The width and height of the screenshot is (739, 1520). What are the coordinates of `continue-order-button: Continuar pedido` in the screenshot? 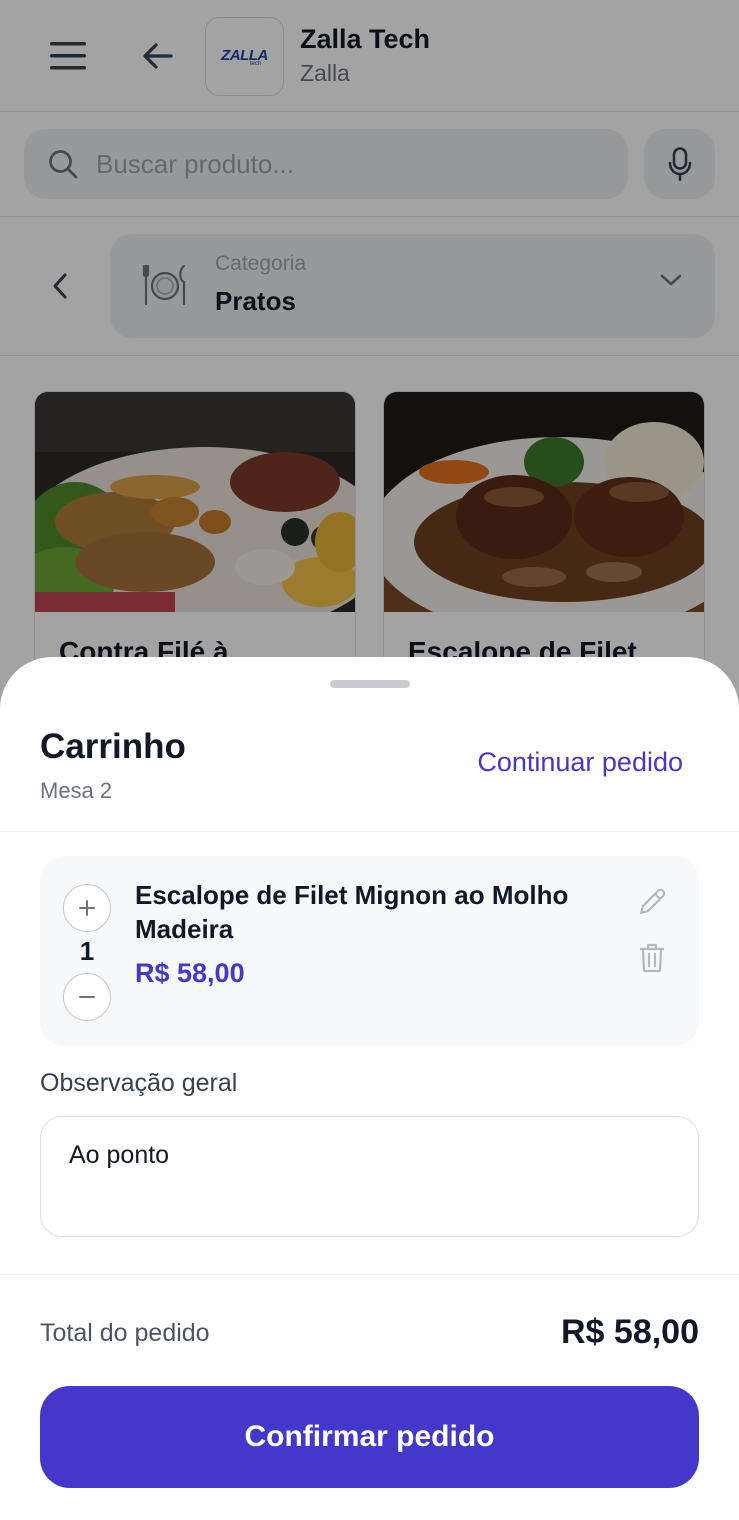 It's located at (580, 762).